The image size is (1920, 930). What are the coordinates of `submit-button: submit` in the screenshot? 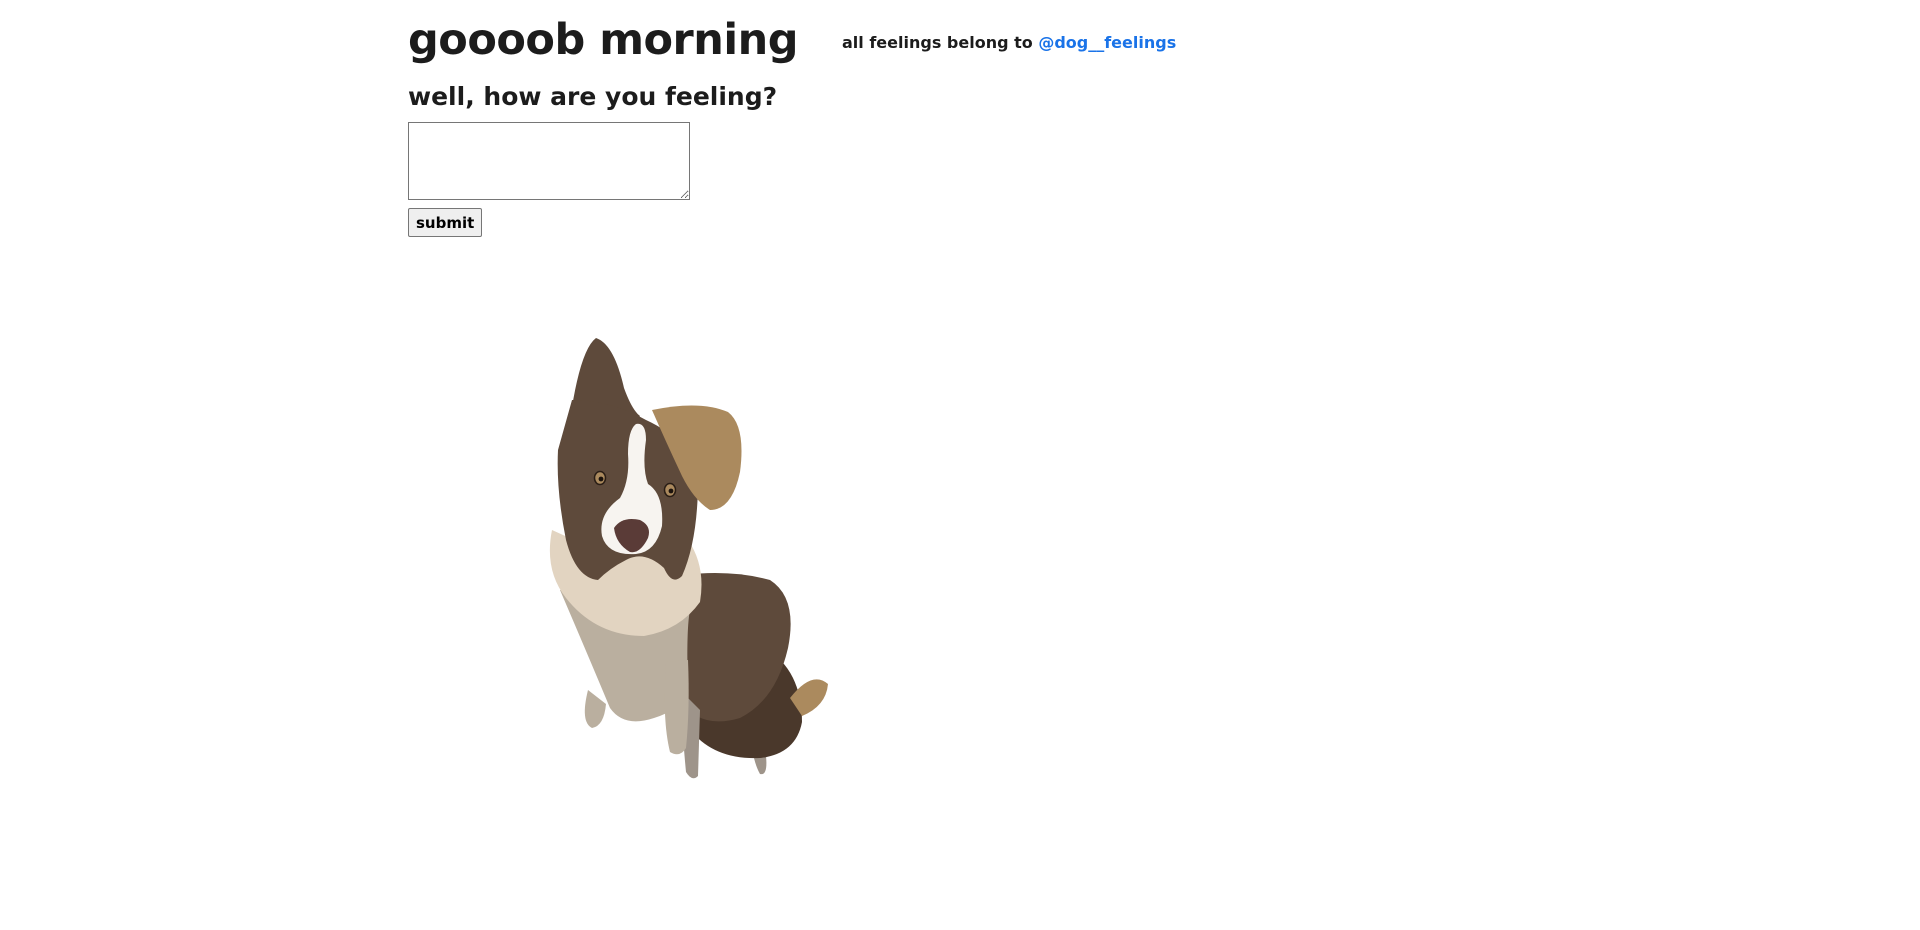 It's located at (445, 222).